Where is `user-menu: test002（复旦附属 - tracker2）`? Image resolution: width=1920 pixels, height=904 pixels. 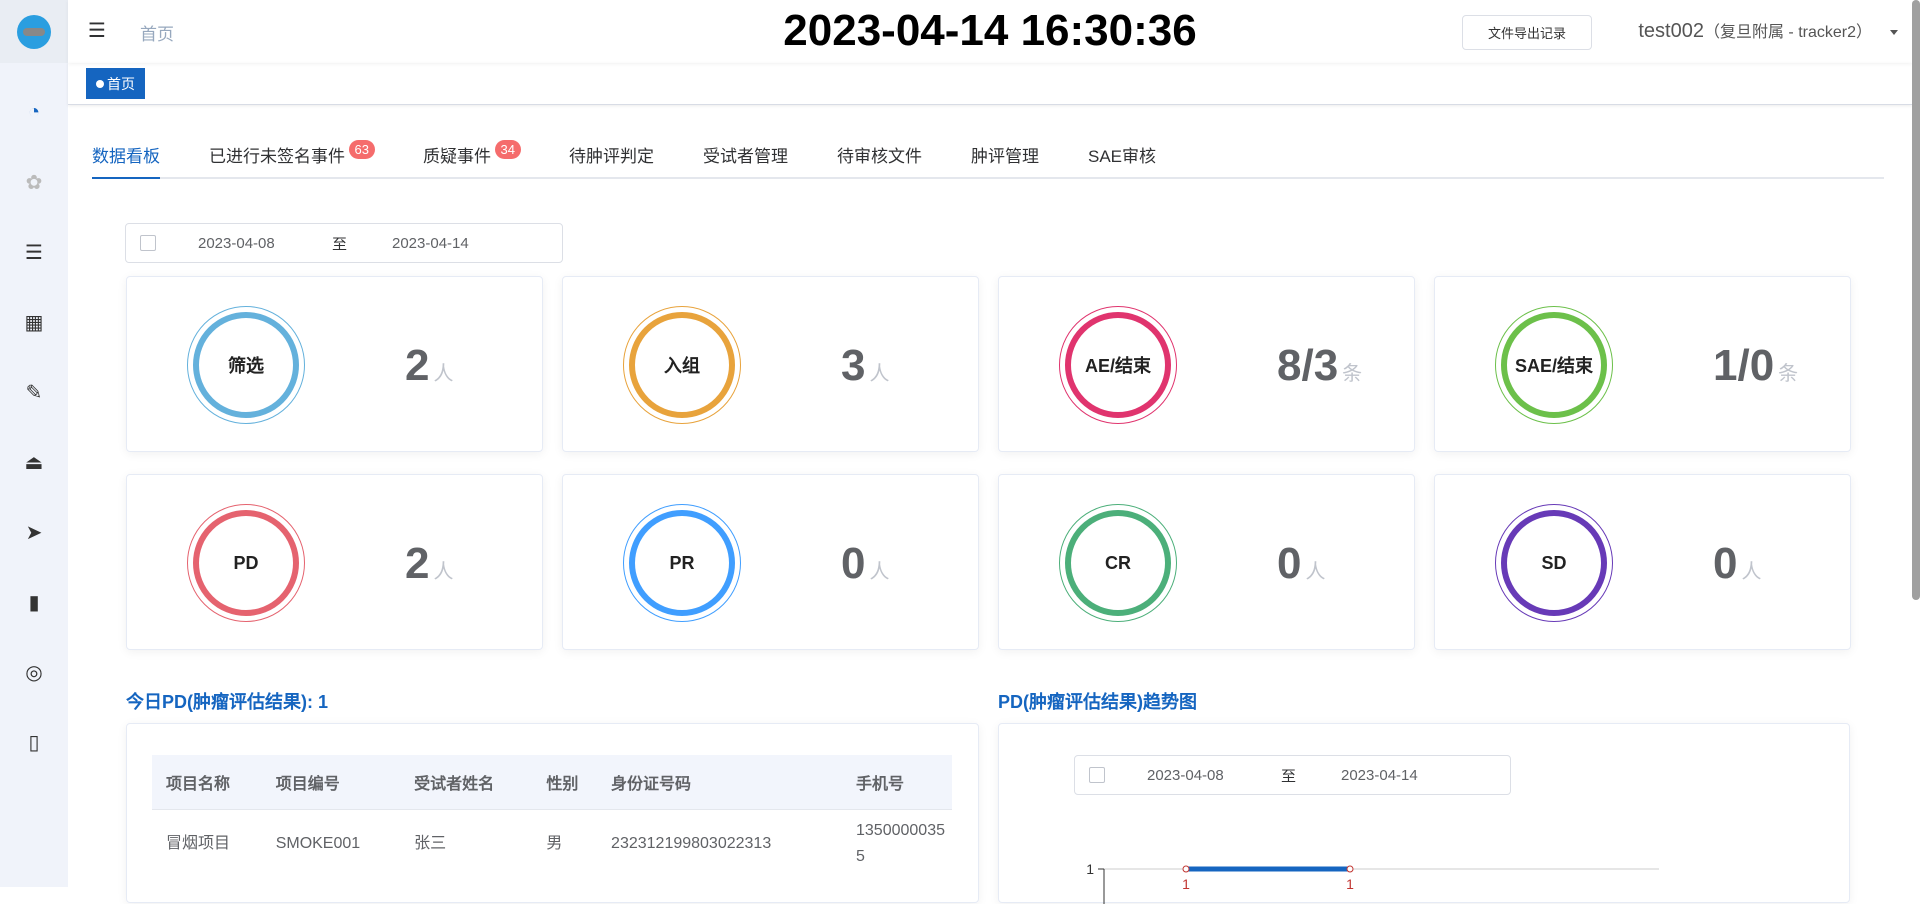
user-menu: test002（复旦附属 - tracker2） is located at coordinates (1755, 30).